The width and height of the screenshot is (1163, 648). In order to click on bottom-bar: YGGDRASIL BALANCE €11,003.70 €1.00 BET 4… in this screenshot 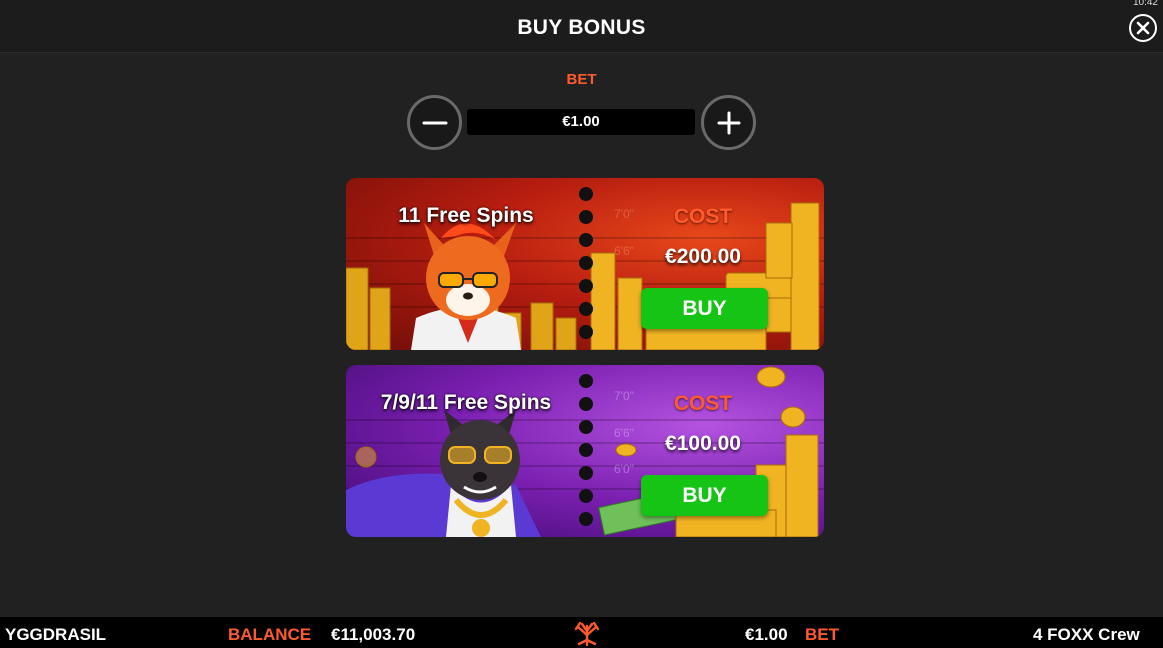, I will do `click(581, 632)`.